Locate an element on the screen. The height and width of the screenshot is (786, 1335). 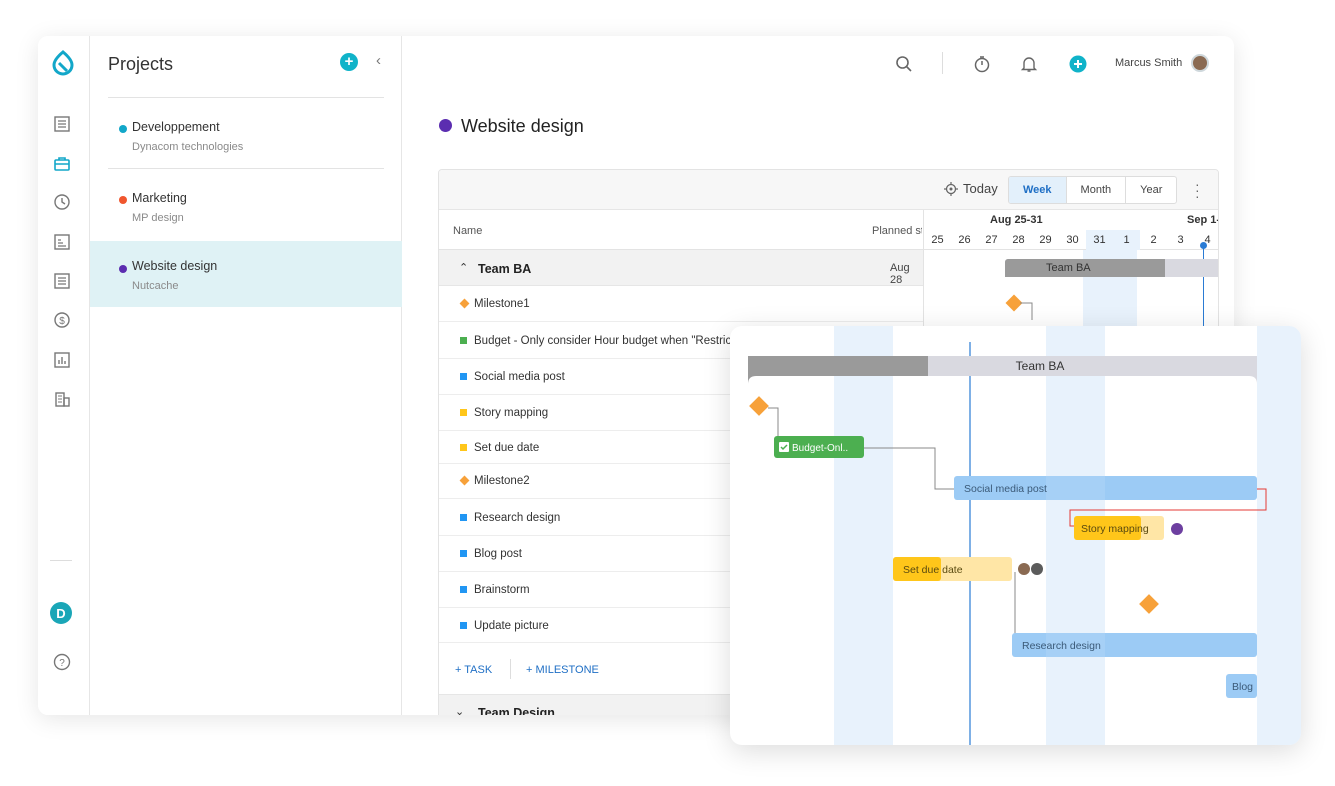
task-name: Milestone2 is located at coordinates (502, 481).